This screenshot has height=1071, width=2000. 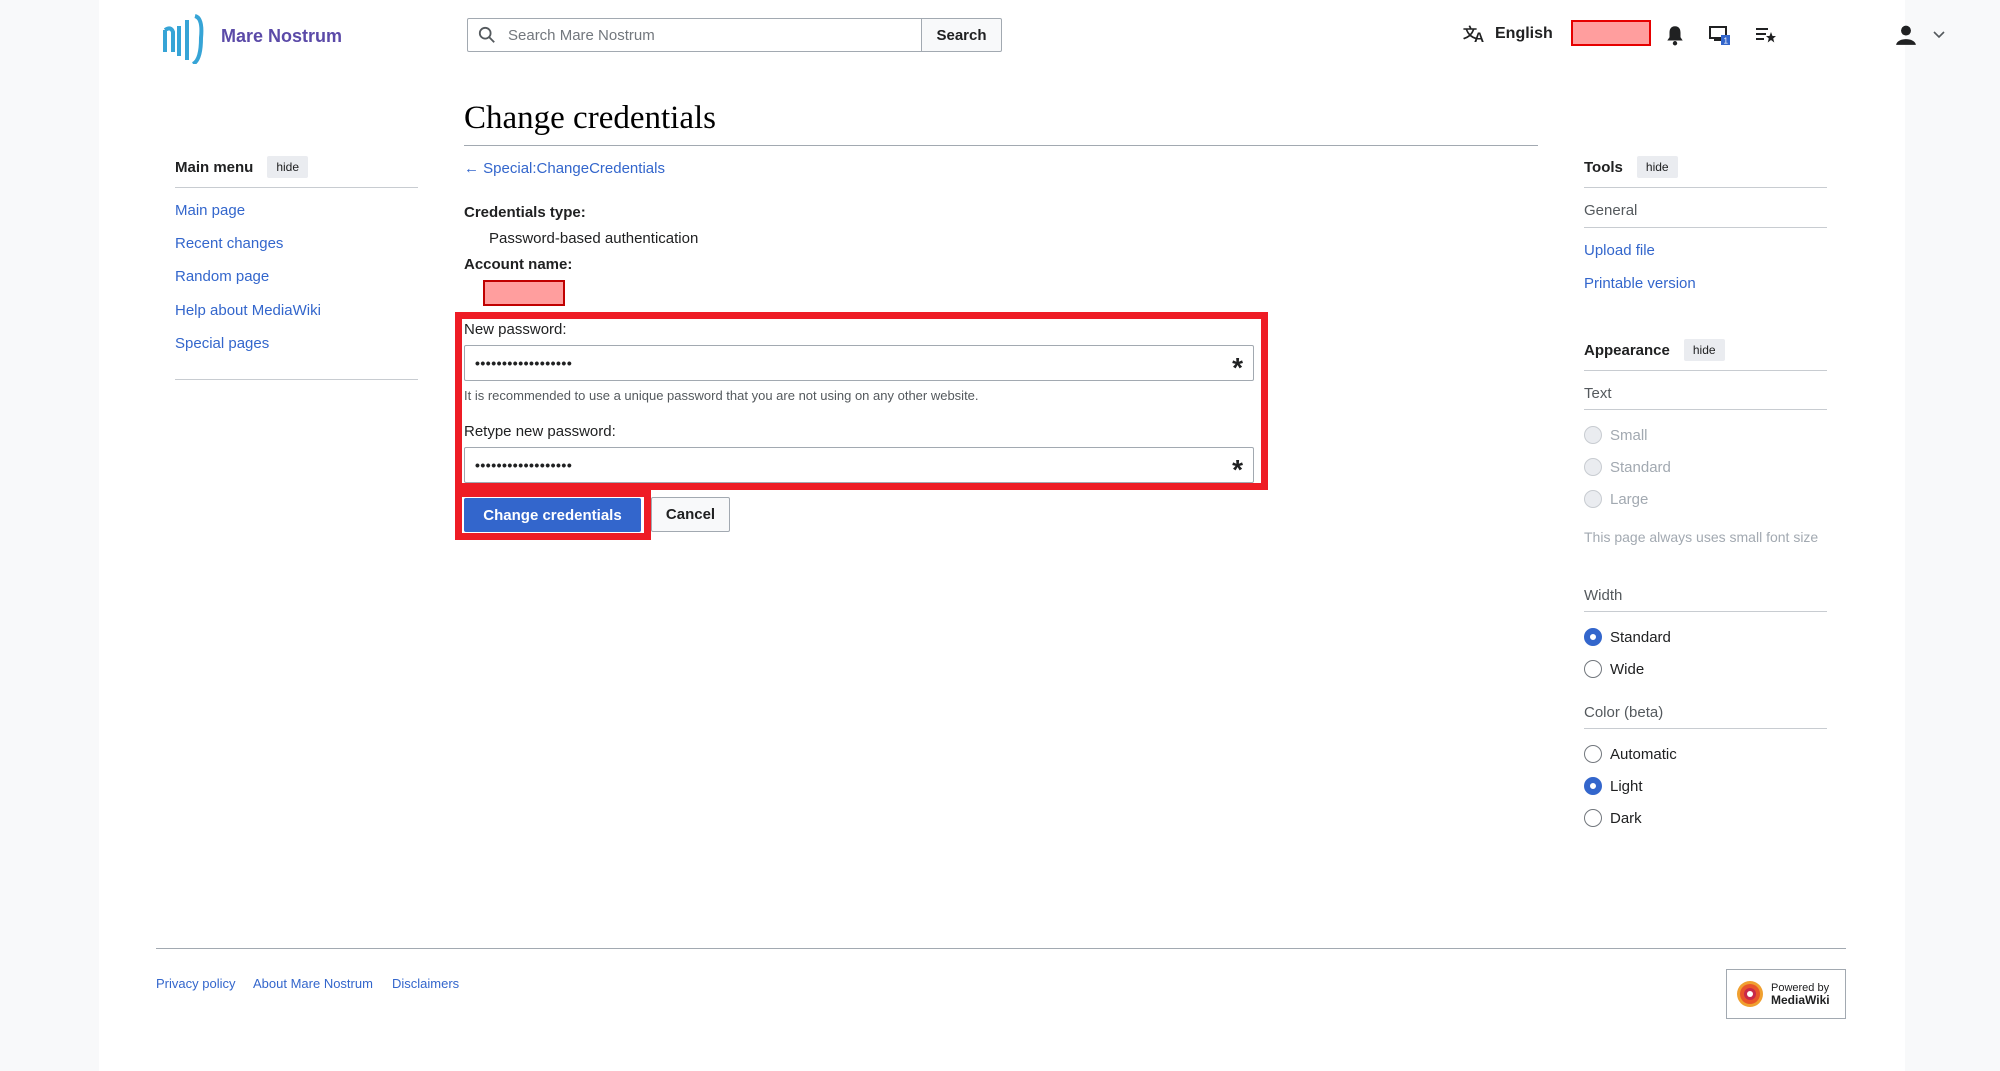 I want to click on appearance-header: Appearance hide, so click(x=1654, y=350).